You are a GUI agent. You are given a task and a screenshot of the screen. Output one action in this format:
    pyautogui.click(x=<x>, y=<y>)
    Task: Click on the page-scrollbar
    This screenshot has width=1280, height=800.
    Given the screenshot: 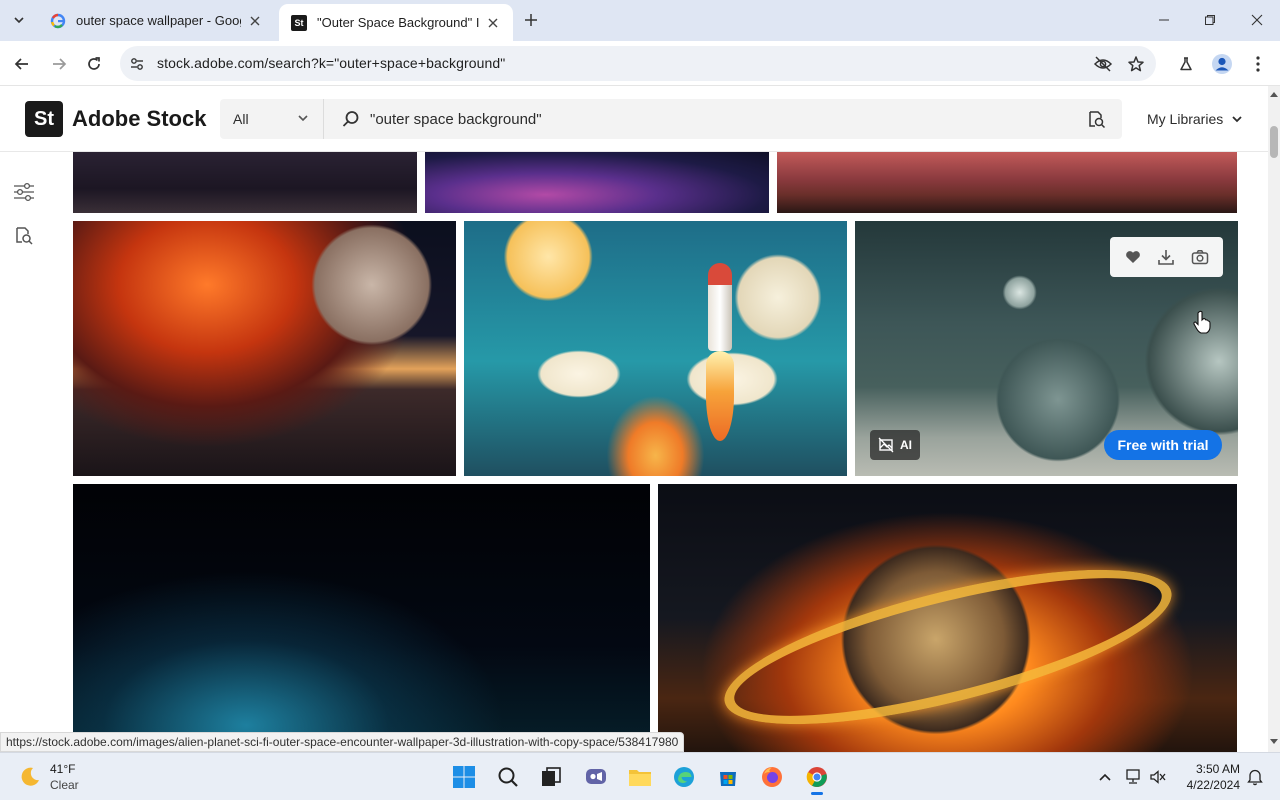 What is the action you would take?
    pyautogui.click(x=1274, y=419)
    